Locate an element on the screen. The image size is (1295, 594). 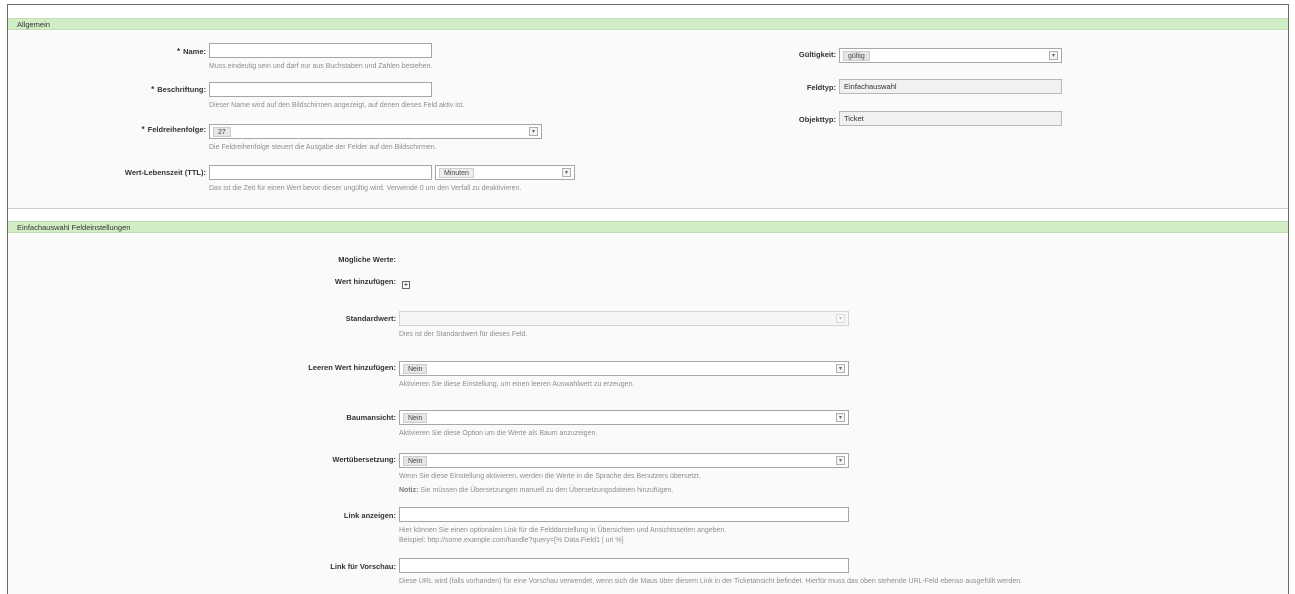
object-type-value: Ticket is located at coordinates (950, 118).